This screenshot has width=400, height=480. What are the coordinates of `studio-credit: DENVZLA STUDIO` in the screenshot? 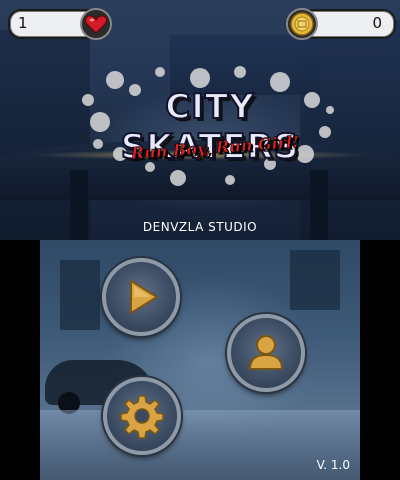 It's located at (200, 227).